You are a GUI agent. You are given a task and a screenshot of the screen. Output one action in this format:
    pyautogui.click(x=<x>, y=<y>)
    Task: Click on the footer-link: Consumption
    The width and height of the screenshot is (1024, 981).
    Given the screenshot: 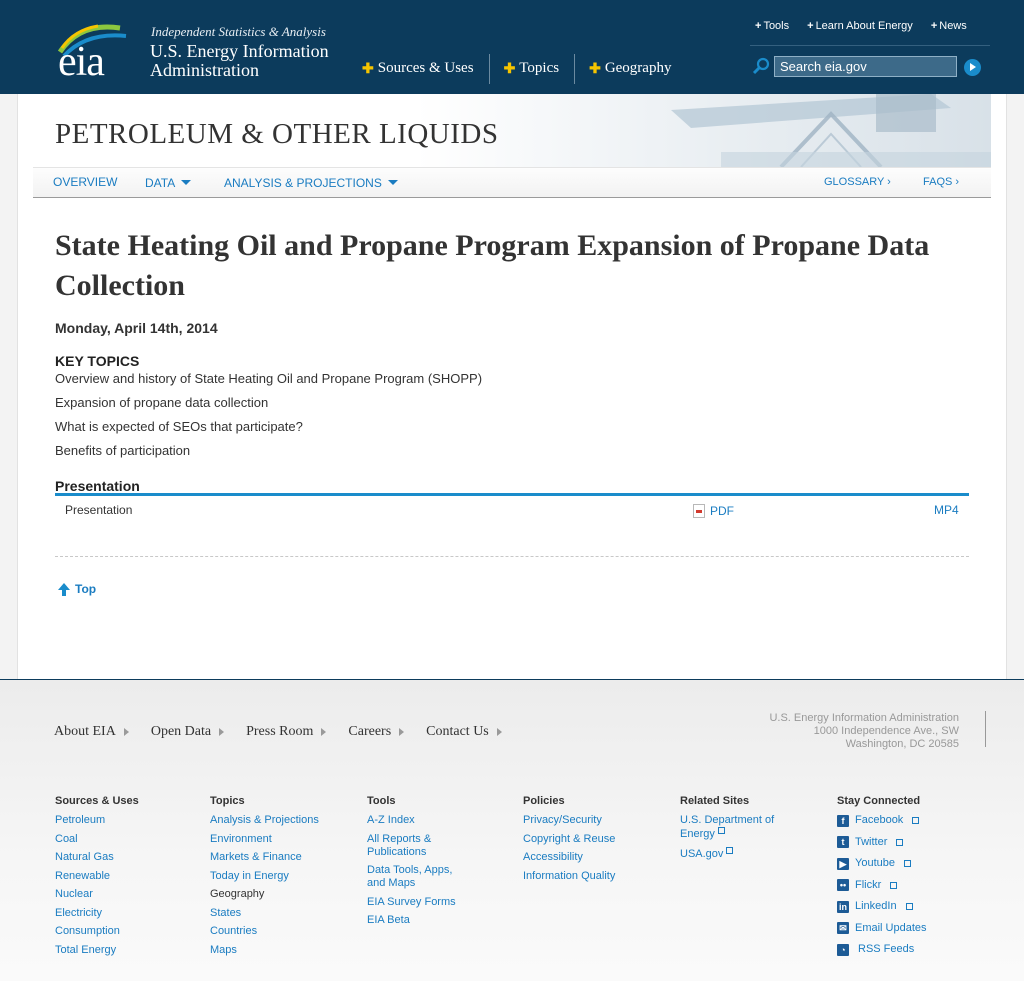 What is the action you would take?
    pyautogui.click(x=97, y=931)
    